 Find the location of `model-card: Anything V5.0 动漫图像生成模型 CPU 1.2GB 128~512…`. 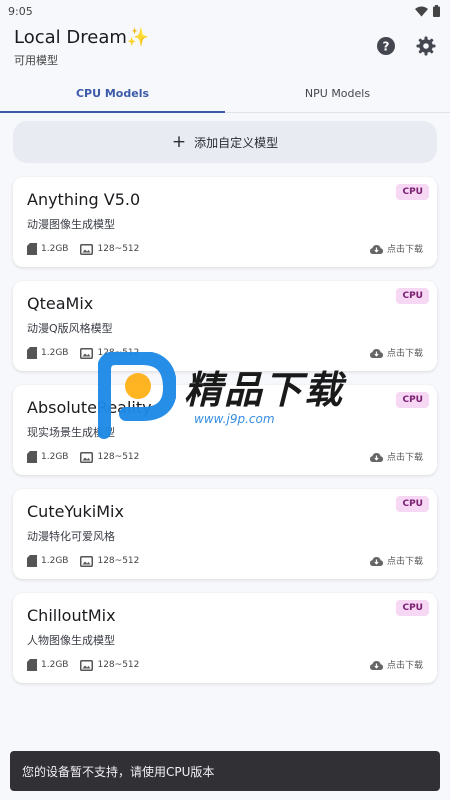

model-card: Anything V5.0 动漫图像生成模型 CPU 1.2GB 128~512… is located at coordinates (225, 222).